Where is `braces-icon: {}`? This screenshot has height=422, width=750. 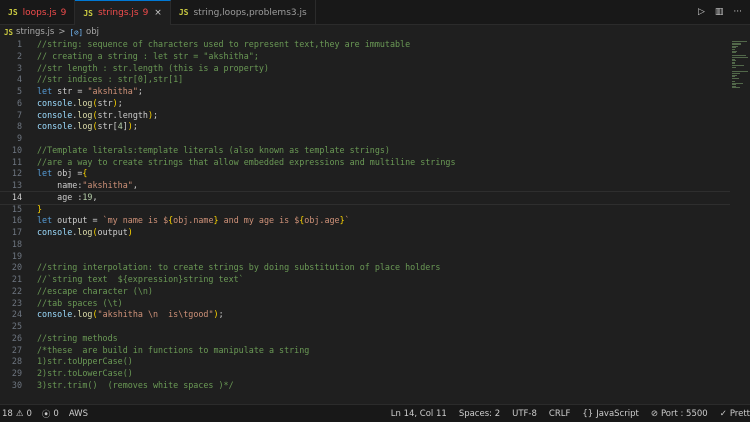
braces-icon: {} is located at coordinates (588, 413).